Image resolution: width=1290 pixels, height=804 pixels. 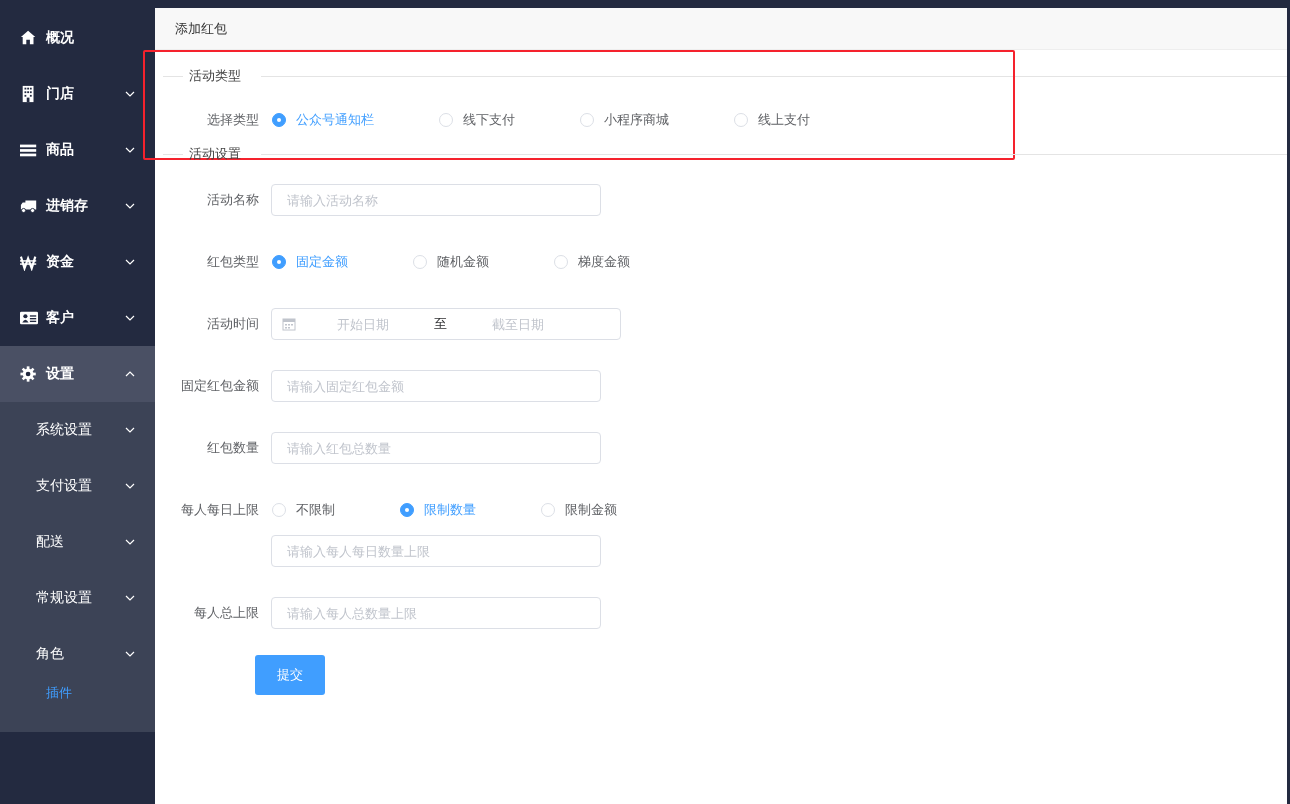 I want to click on text-input: 请输入红包总数量, so click(x=436, y=448).